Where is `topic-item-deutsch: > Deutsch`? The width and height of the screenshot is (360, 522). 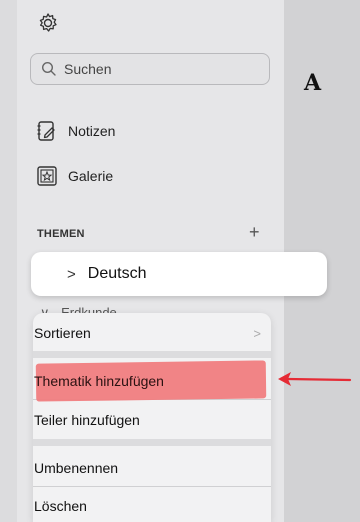
topic-item-deutsch: > Deutsch is located at coordinates (179, 274).